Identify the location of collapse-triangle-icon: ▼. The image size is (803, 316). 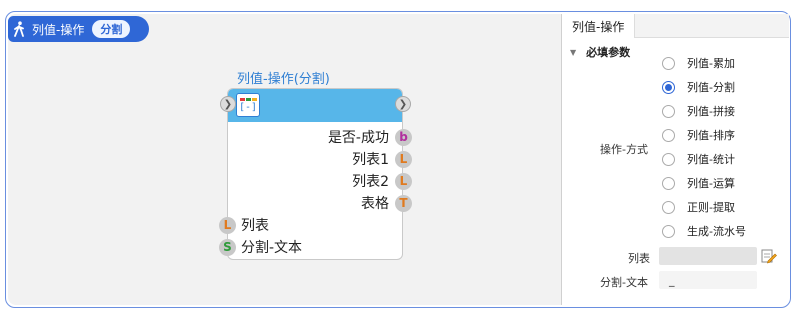
(573, 52).